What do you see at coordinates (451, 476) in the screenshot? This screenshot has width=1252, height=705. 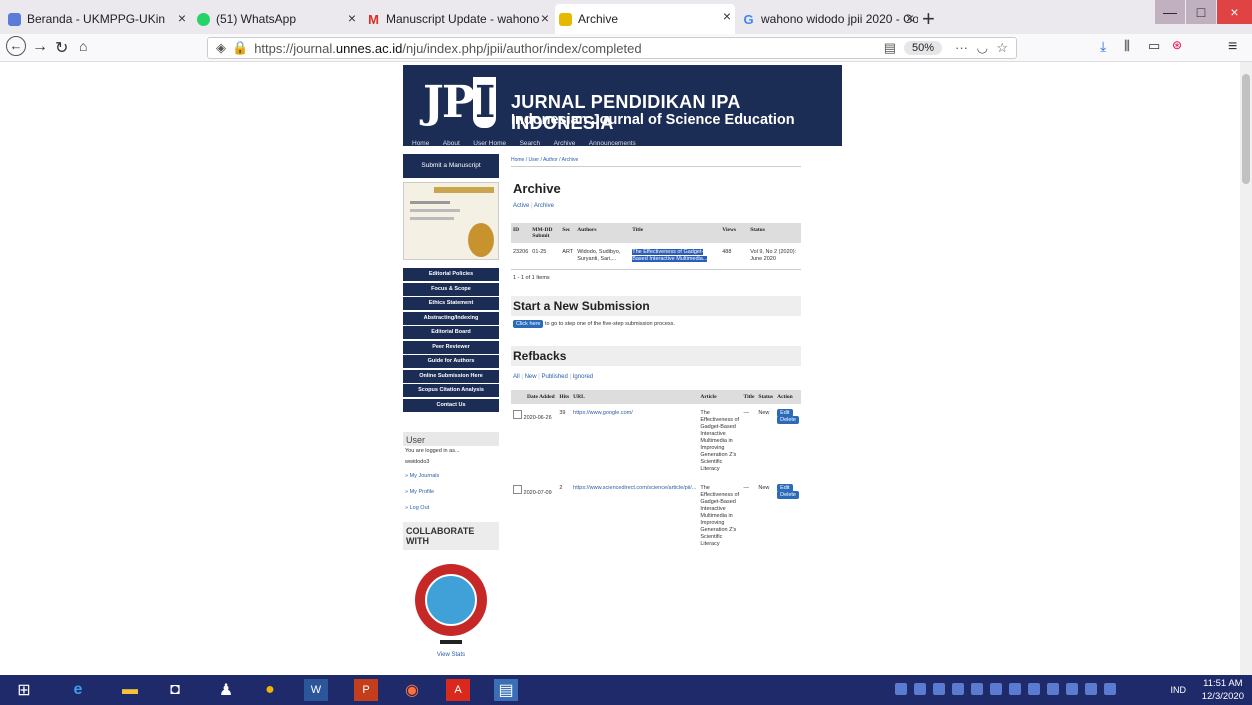 I see `my-journals-link: » My Journals` at bounding box center [451, 476].